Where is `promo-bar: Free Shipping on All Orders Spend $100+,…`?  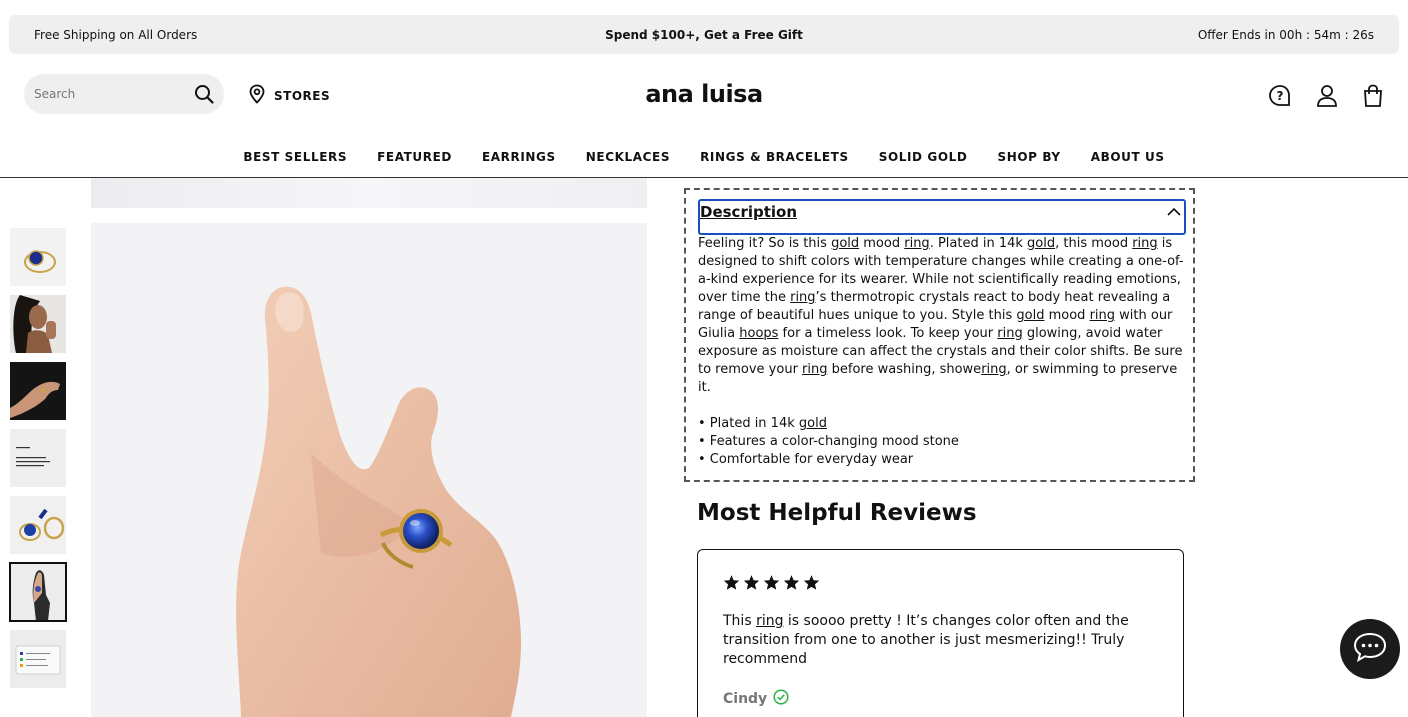 promo-bar: Free Shipping on All Orders Spend $100+,… is located at coordinates (704, 34).